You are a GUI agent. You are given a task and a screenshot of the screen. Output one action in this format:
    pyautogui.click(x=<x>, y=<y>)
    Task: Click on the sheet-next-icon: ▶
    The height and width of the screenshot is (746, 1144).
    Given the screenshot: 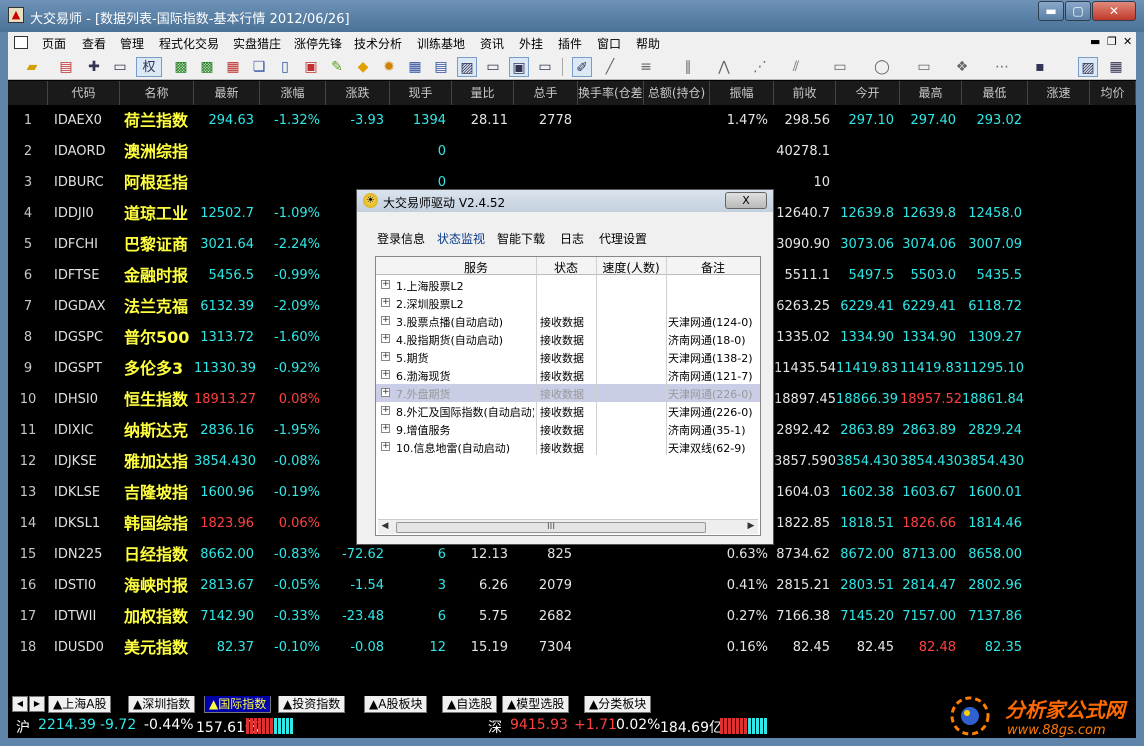 What is the action you would take?
    pyautogui.click(x=37, y=704)
    